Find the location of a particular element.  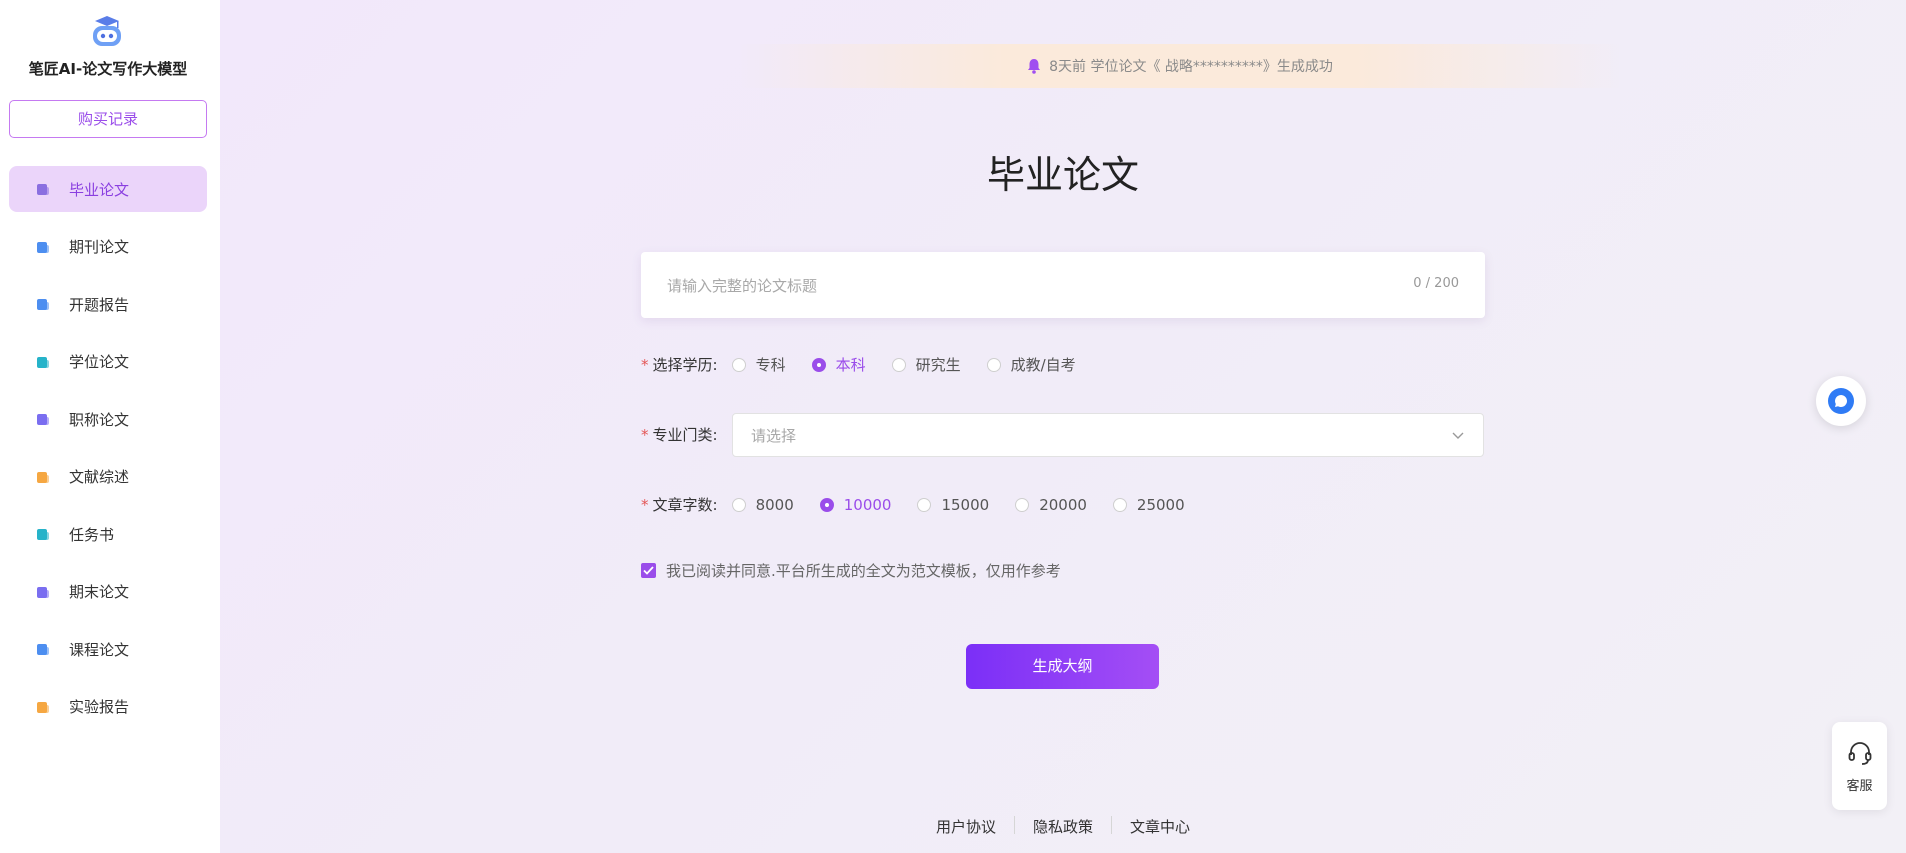

chat-bubble-icon is located at coordinates (1841, 401).